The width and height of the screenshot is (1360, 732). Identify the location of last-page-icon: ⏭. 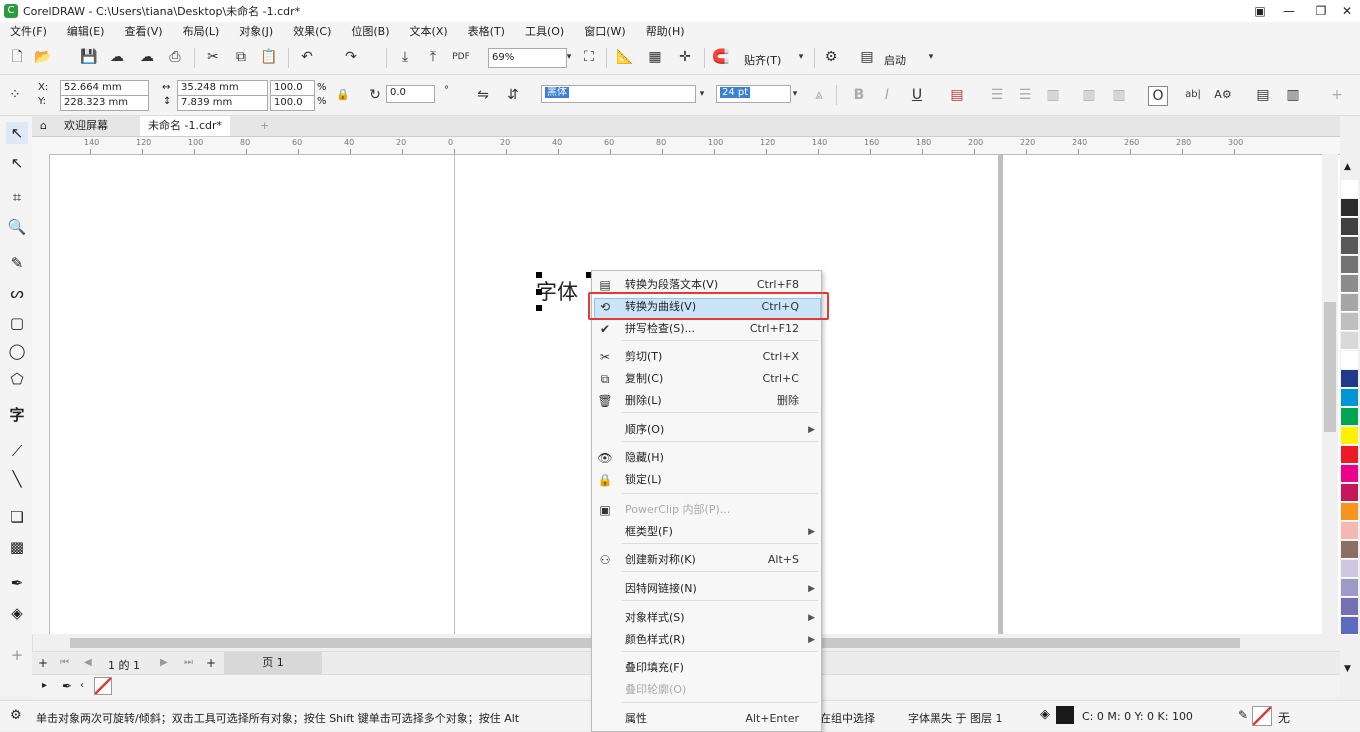
(188, 662).